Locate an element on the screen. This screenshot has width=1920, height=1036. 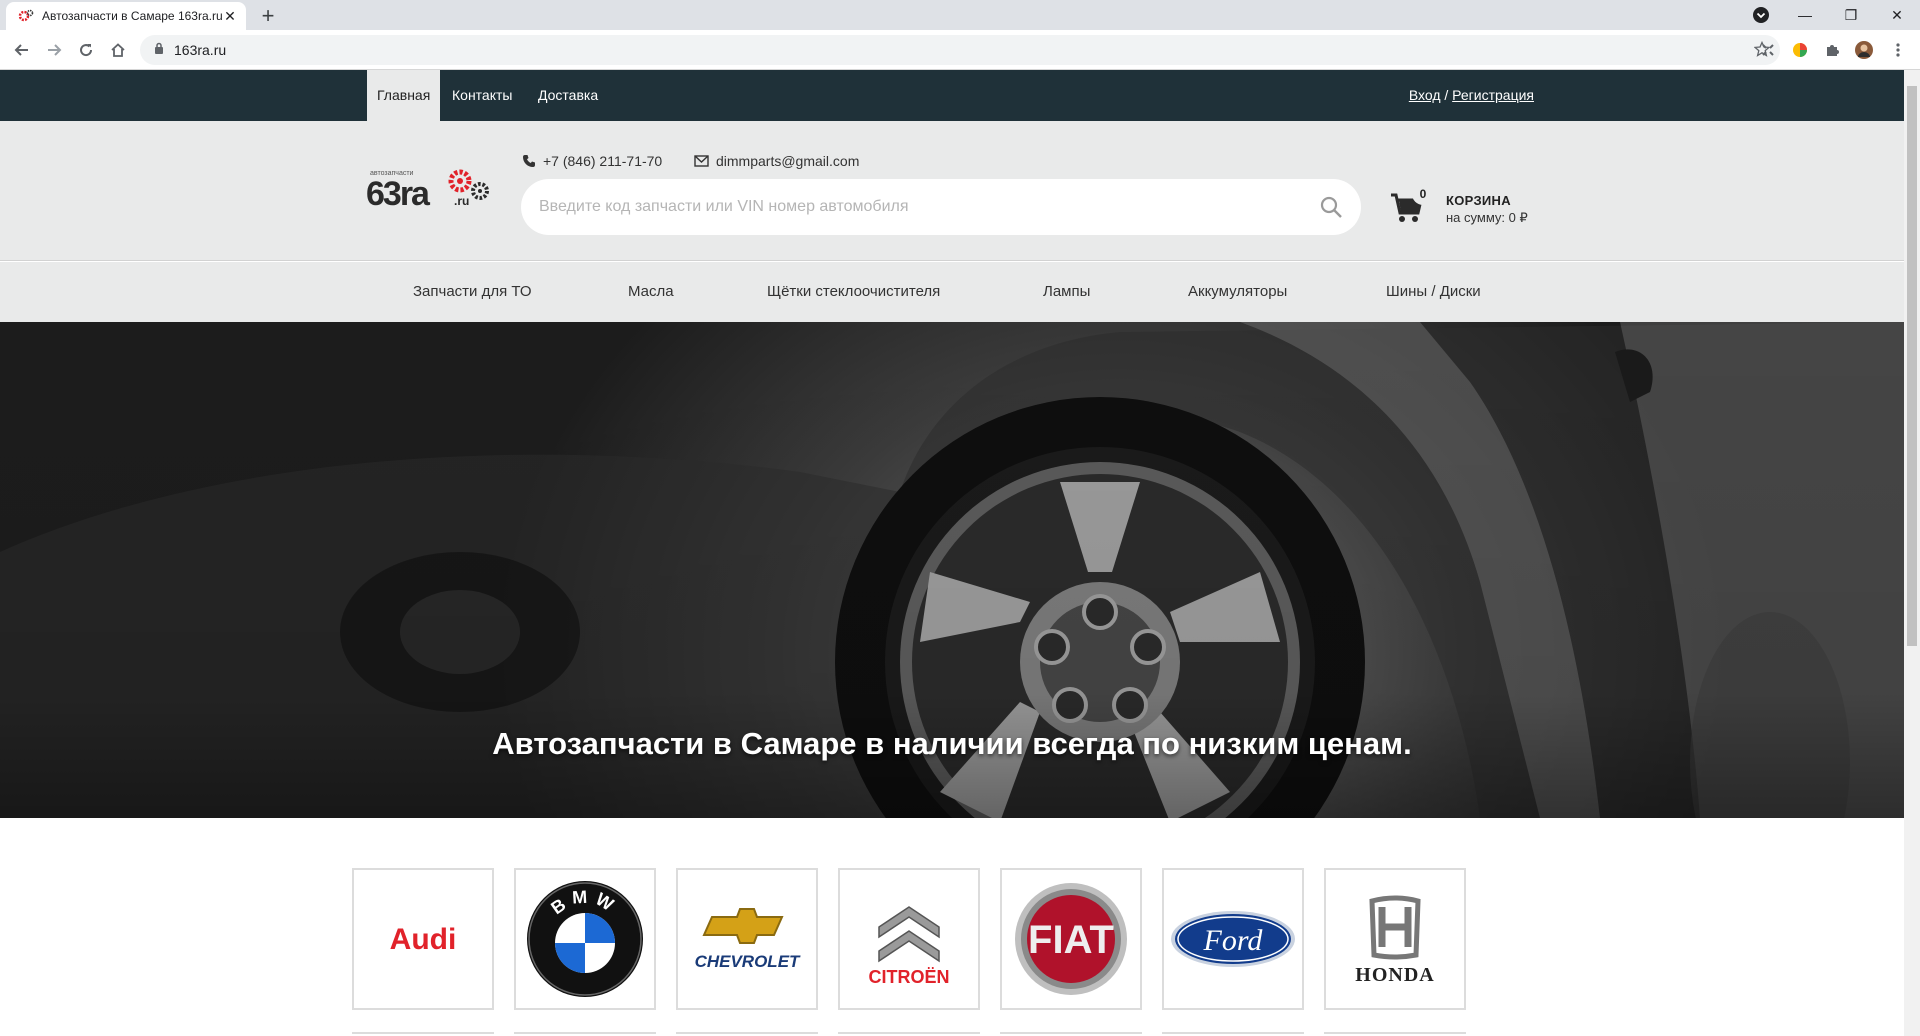
brand-fiat: FIAT is located at coordinates (1071, 939).